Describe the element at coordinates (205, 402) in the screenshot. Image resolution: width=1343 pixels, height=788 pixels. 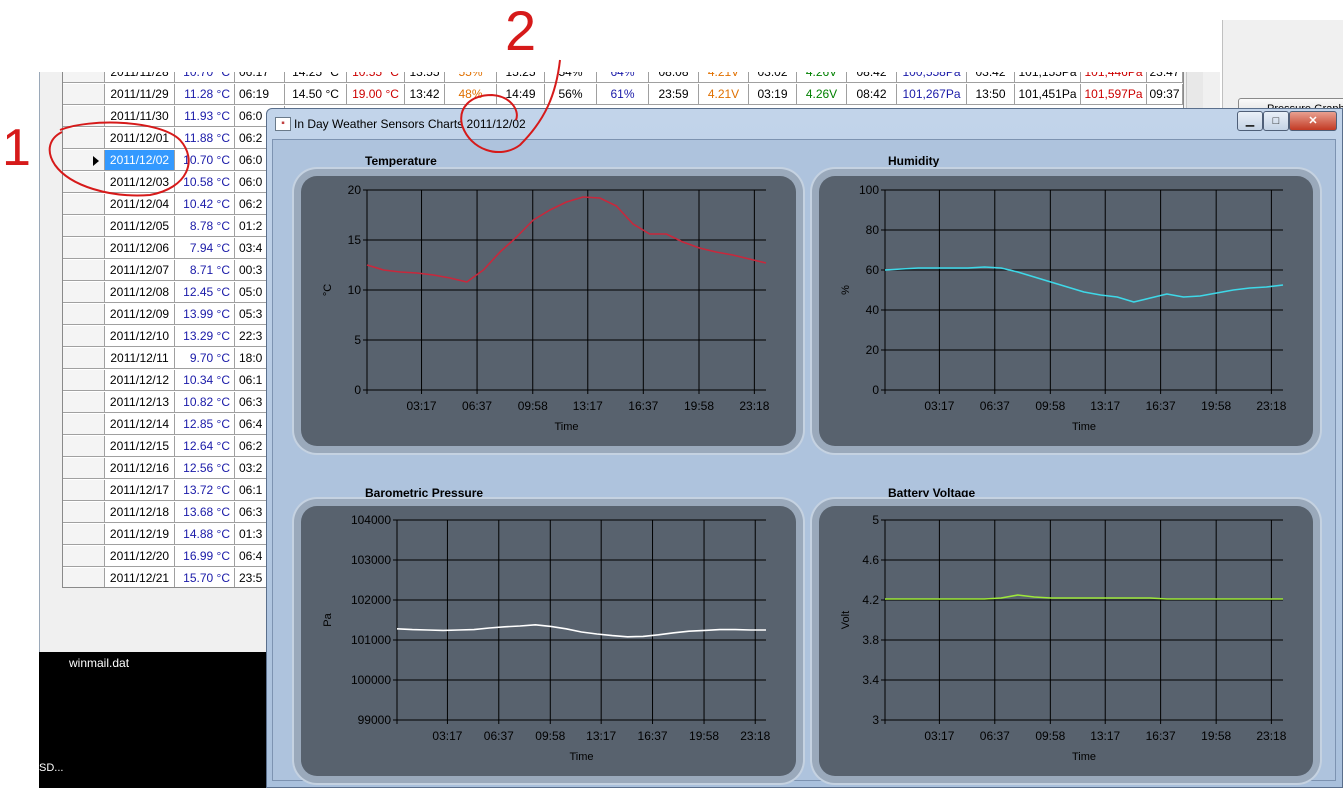
I see `min-temp-cell: 10.82 °C` at that location.